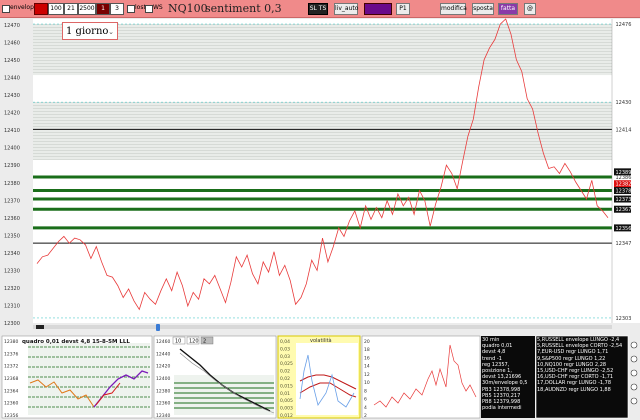 Image resolution: width=640 pixels, height=420 pixels. I want to click on panel-tick: 0,01, so click(285, 394).